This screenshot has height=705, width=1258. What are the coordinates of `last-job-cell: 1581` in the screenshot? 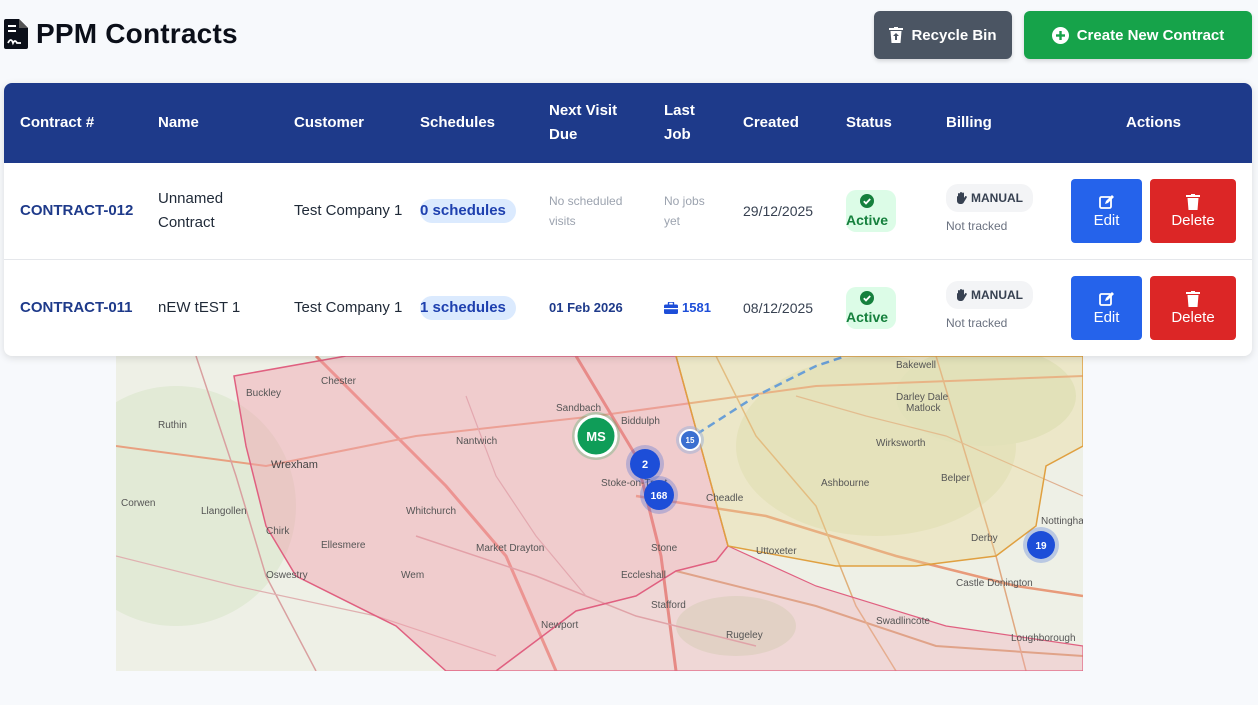 It's located at (694, 308).